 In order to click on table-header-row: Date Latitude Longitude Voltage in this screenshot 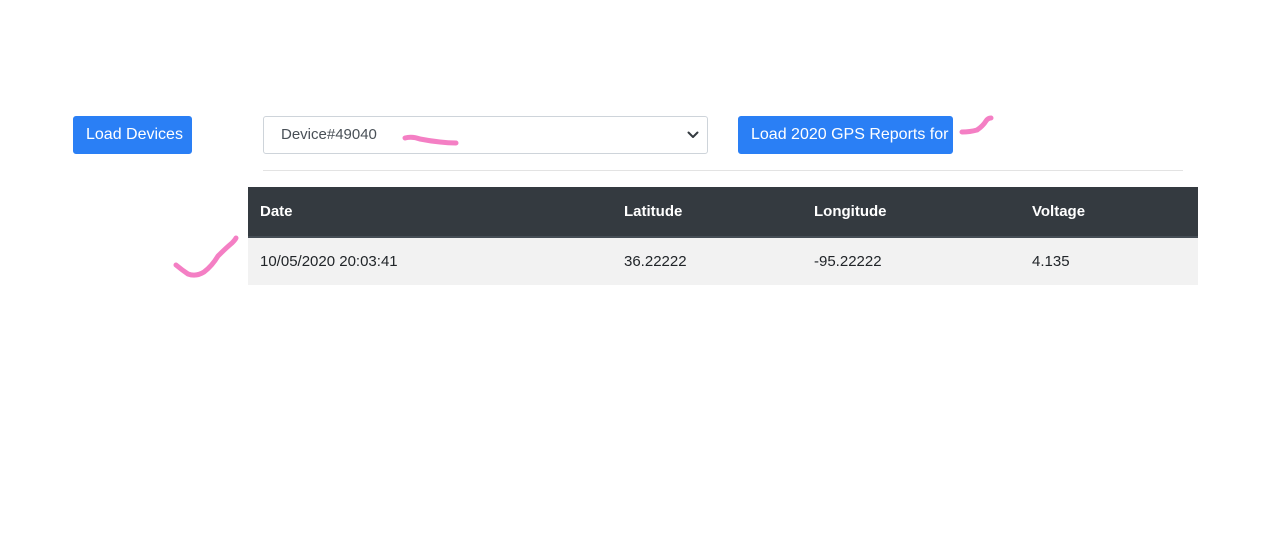, I will do `click(723, 212)`.